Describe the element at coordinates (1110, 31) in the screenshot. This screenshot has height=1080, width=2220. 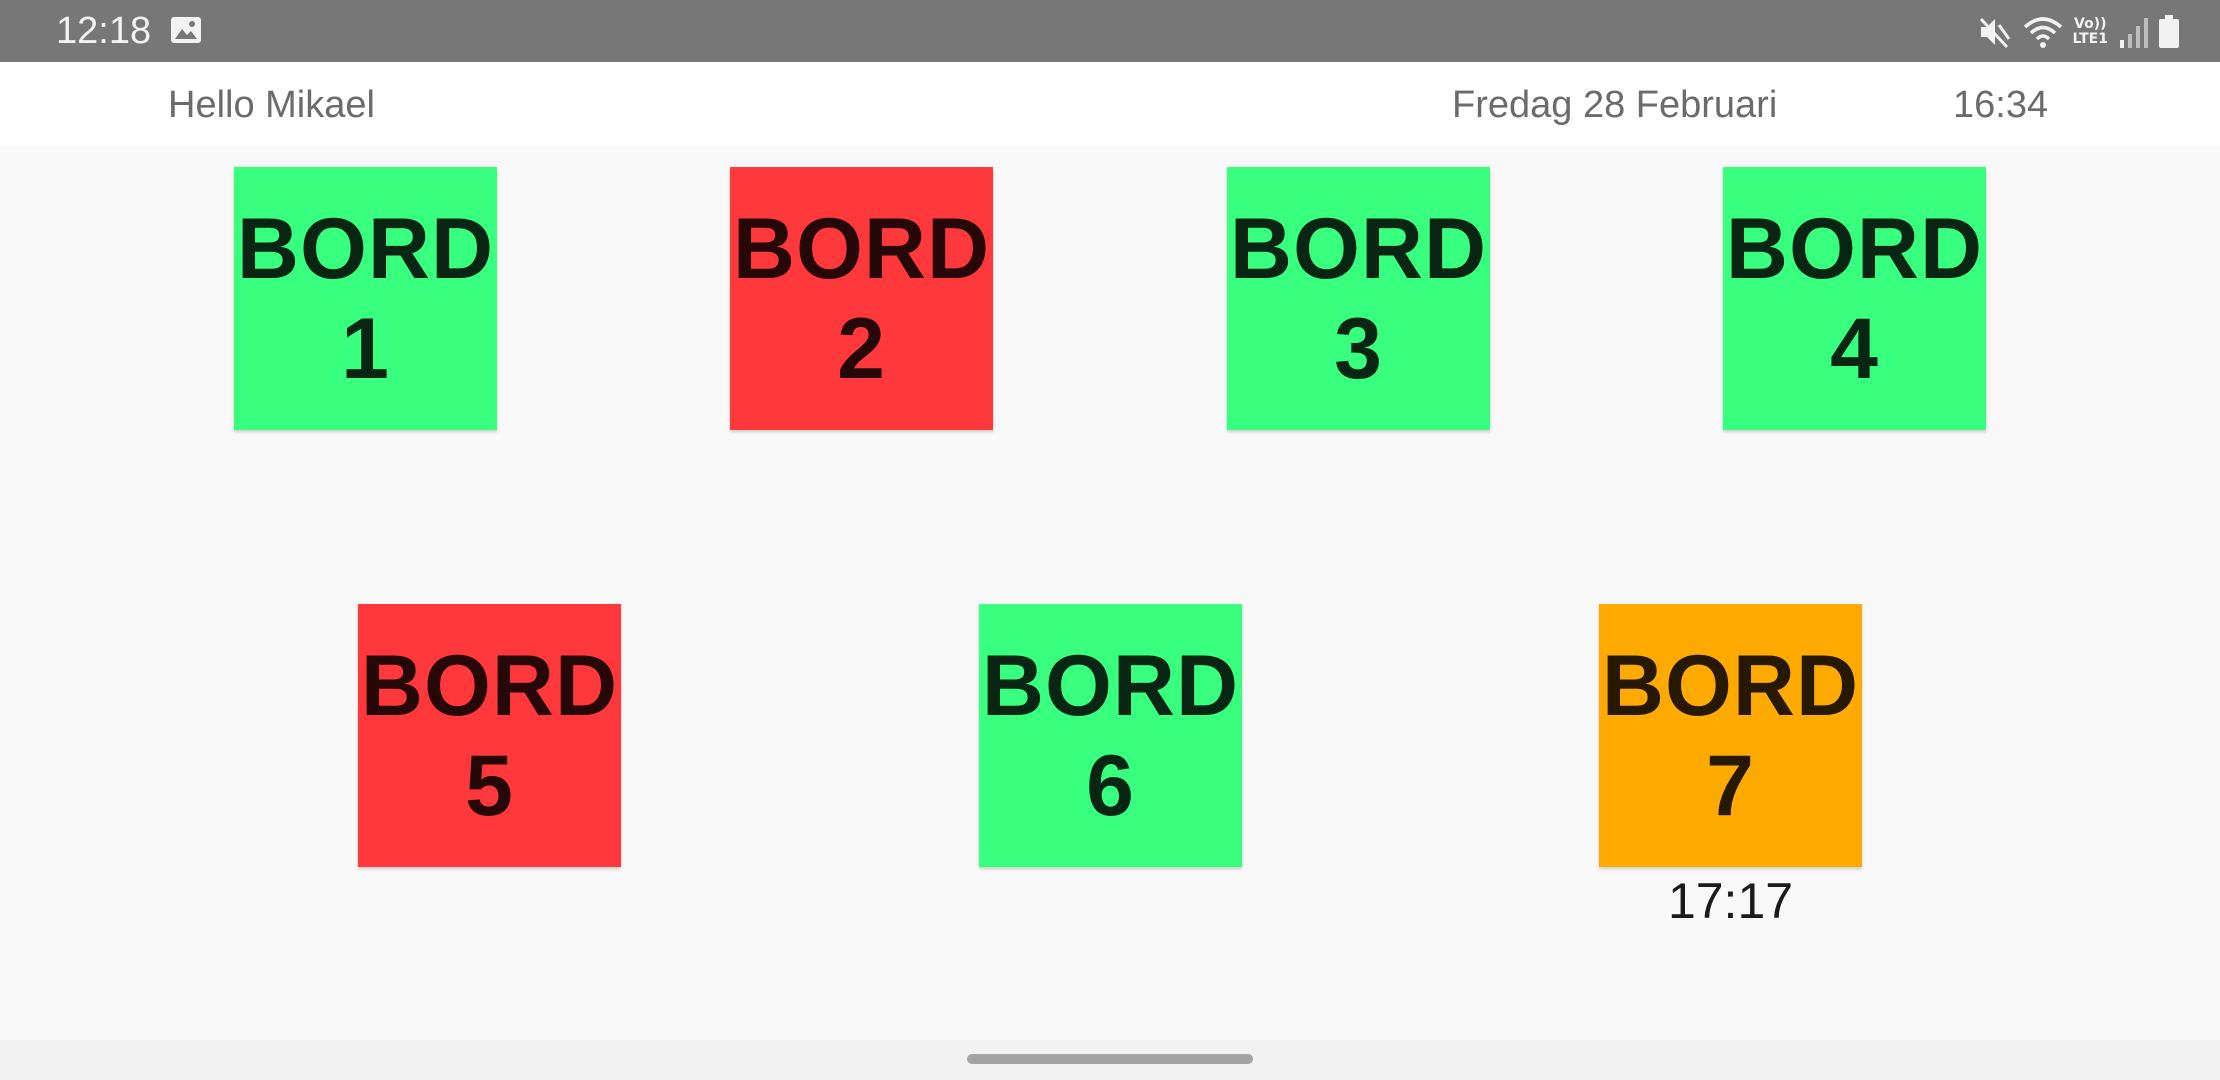
I see `status-bar: 12:18 Vo)) LTE1` at that location.